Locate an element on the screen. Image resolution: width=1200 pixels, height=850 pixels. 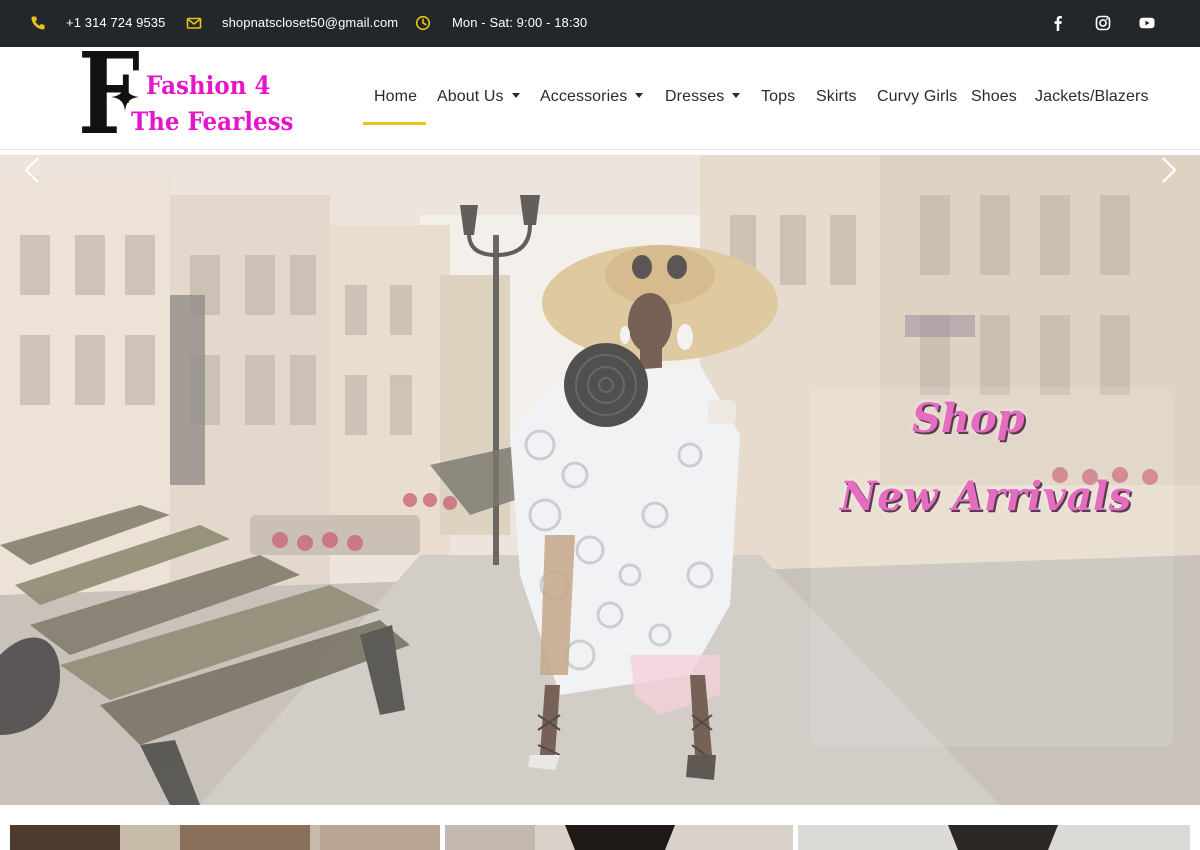
hero-title-new-arrivals: New Arrivals is located at coordinates (986, 496).